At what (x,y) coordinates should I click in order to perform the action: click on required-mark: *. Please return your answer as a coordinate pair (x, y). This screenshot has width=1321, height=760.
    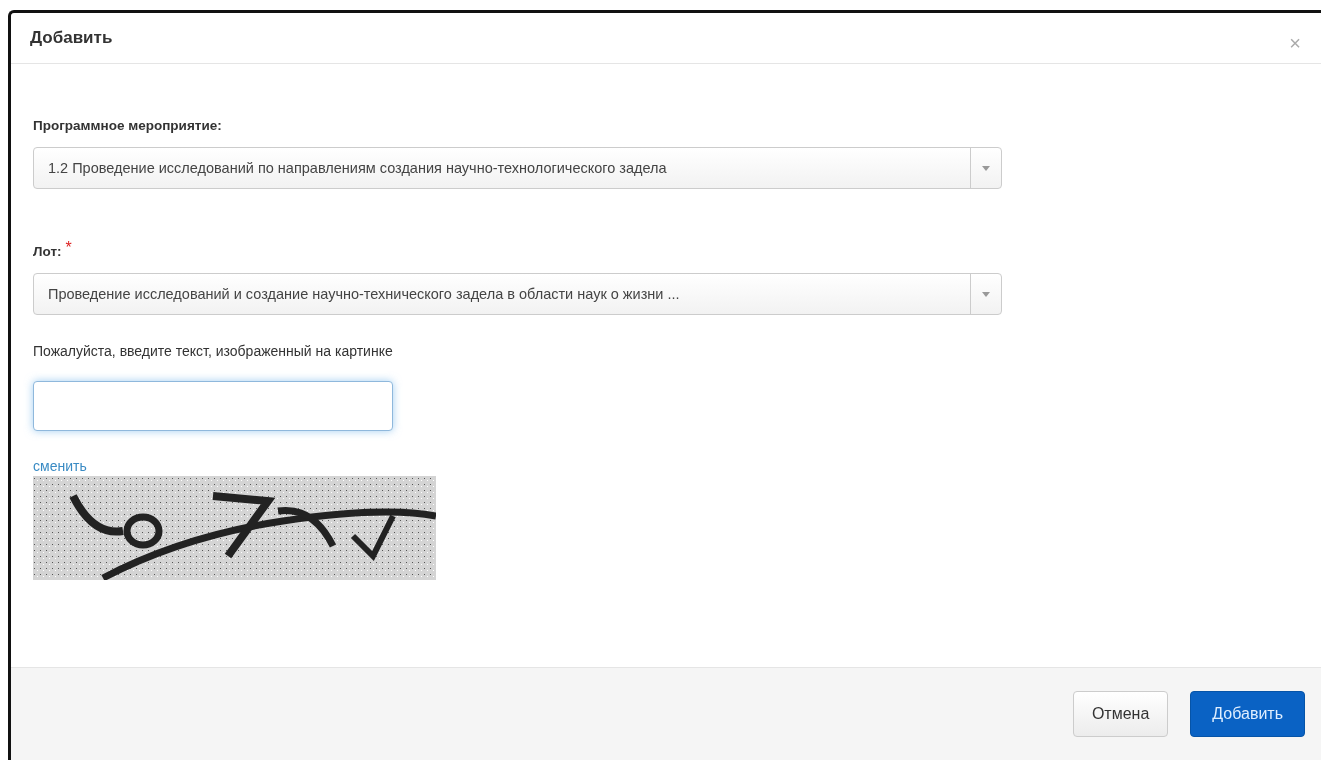
    Looking at the image, I should click on (68, 247).